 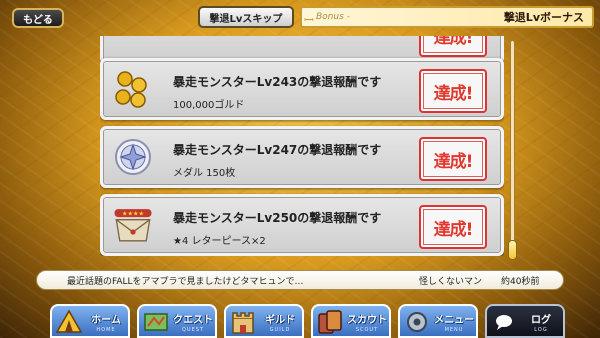 I want to click on reward-item: メダル 150枚, so click(x=204, y=173).